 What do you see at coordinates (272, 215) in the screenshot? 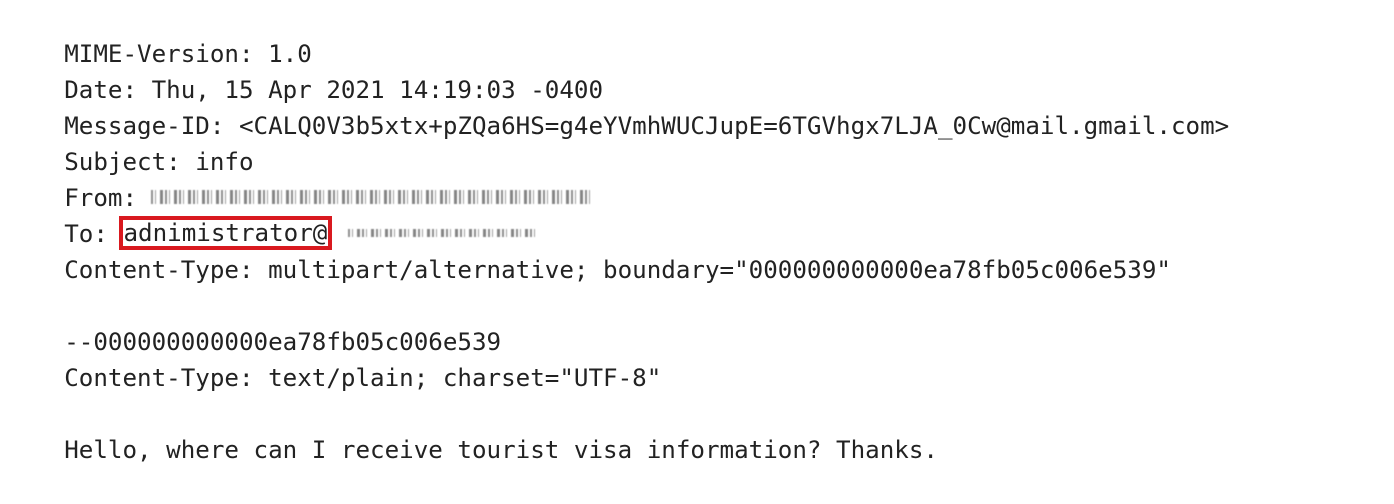
I see `to-line: To: adnimistrator@` at bounding box center [272, 215].